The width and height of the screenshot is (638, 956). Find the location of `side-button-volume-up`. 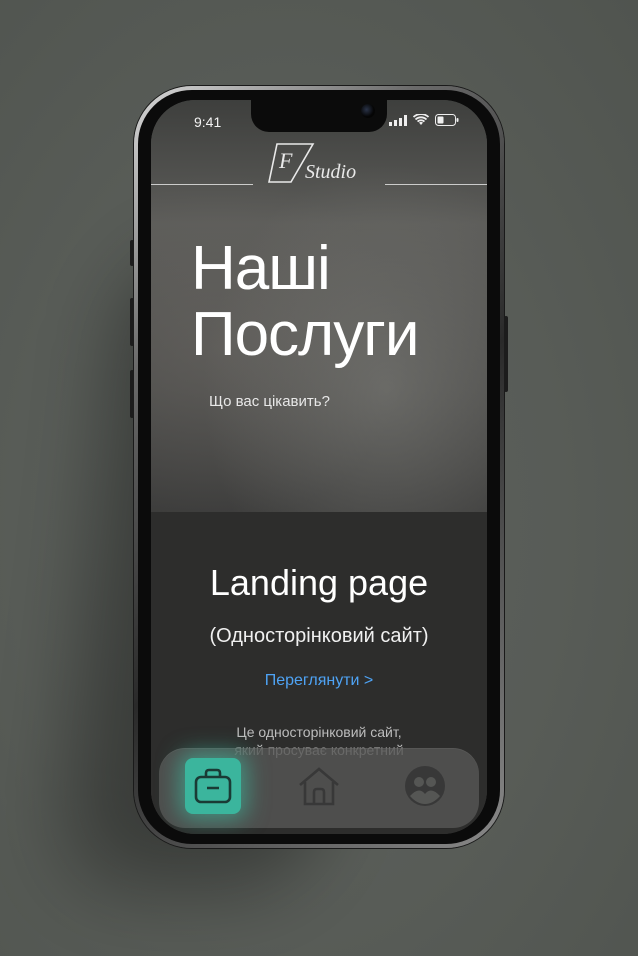

side-button-volume-up is located at coordinates (132, 322).